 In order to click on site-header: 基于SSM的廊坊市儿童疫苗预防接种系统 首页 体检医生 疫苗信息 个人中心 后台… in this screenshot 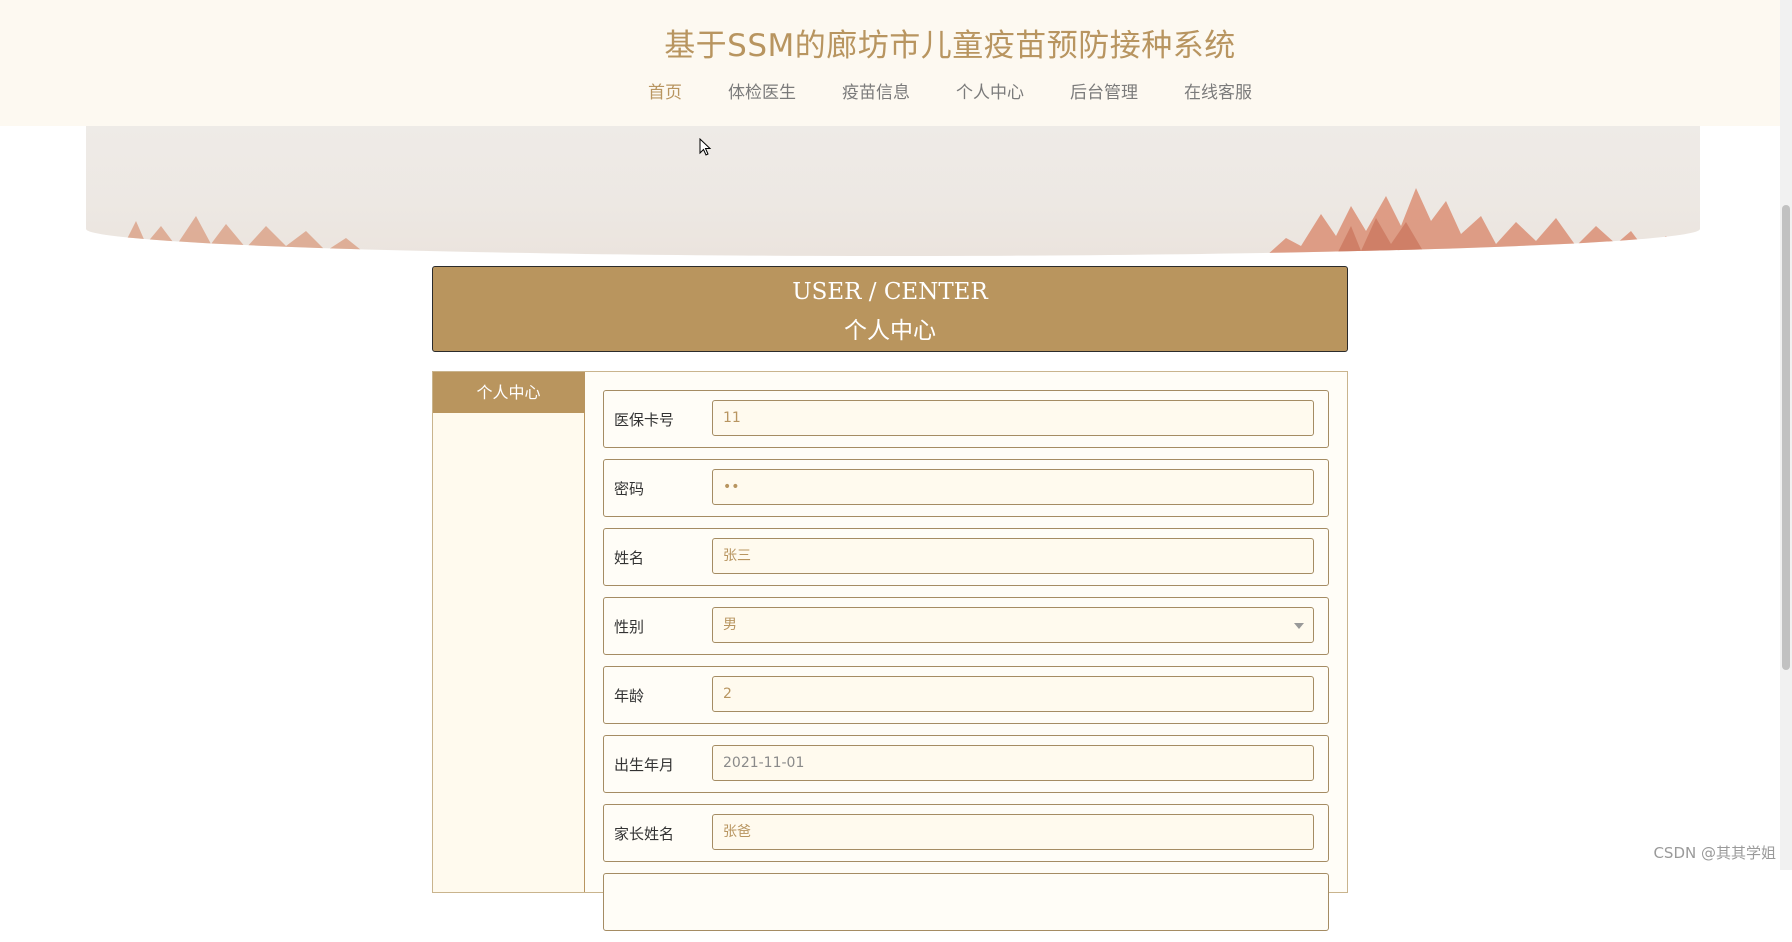, I will do `click(890, 63)`.